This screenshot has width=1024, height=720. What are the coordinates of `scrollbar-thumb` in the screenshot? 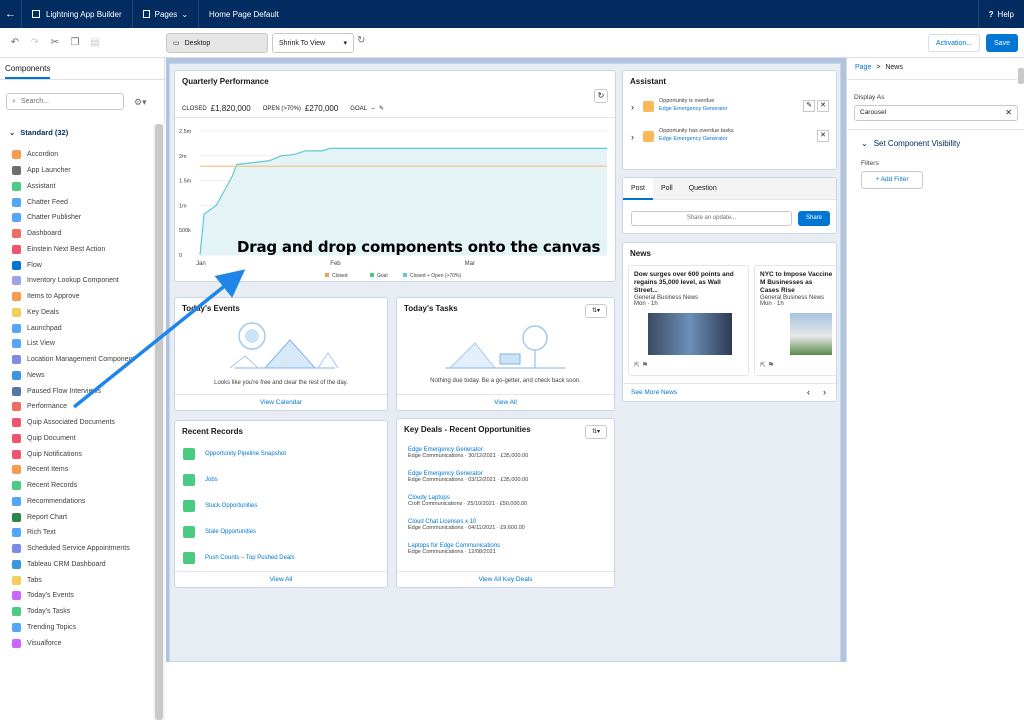 It's located at (159, 422).